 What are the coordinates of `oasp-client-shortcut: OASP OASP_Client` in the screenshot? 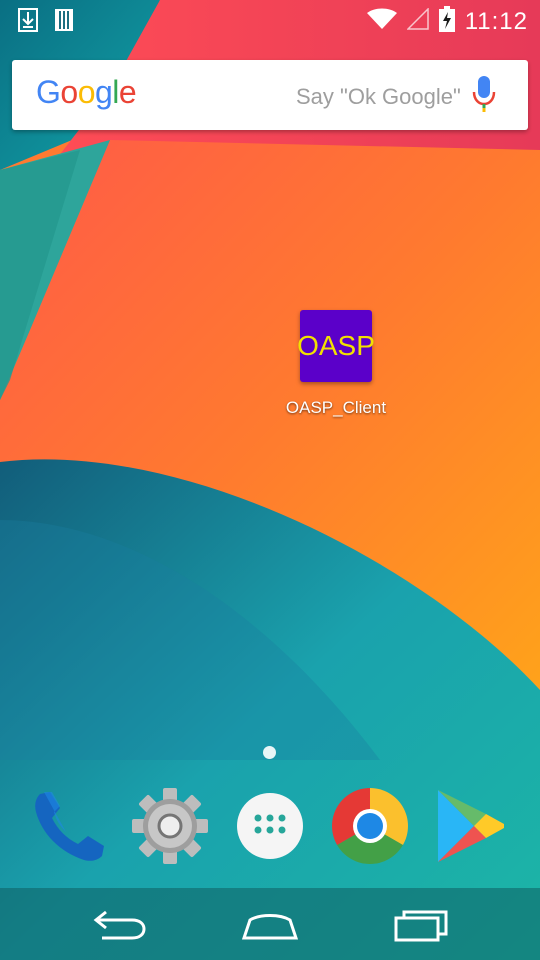 It's located at (336, 364).